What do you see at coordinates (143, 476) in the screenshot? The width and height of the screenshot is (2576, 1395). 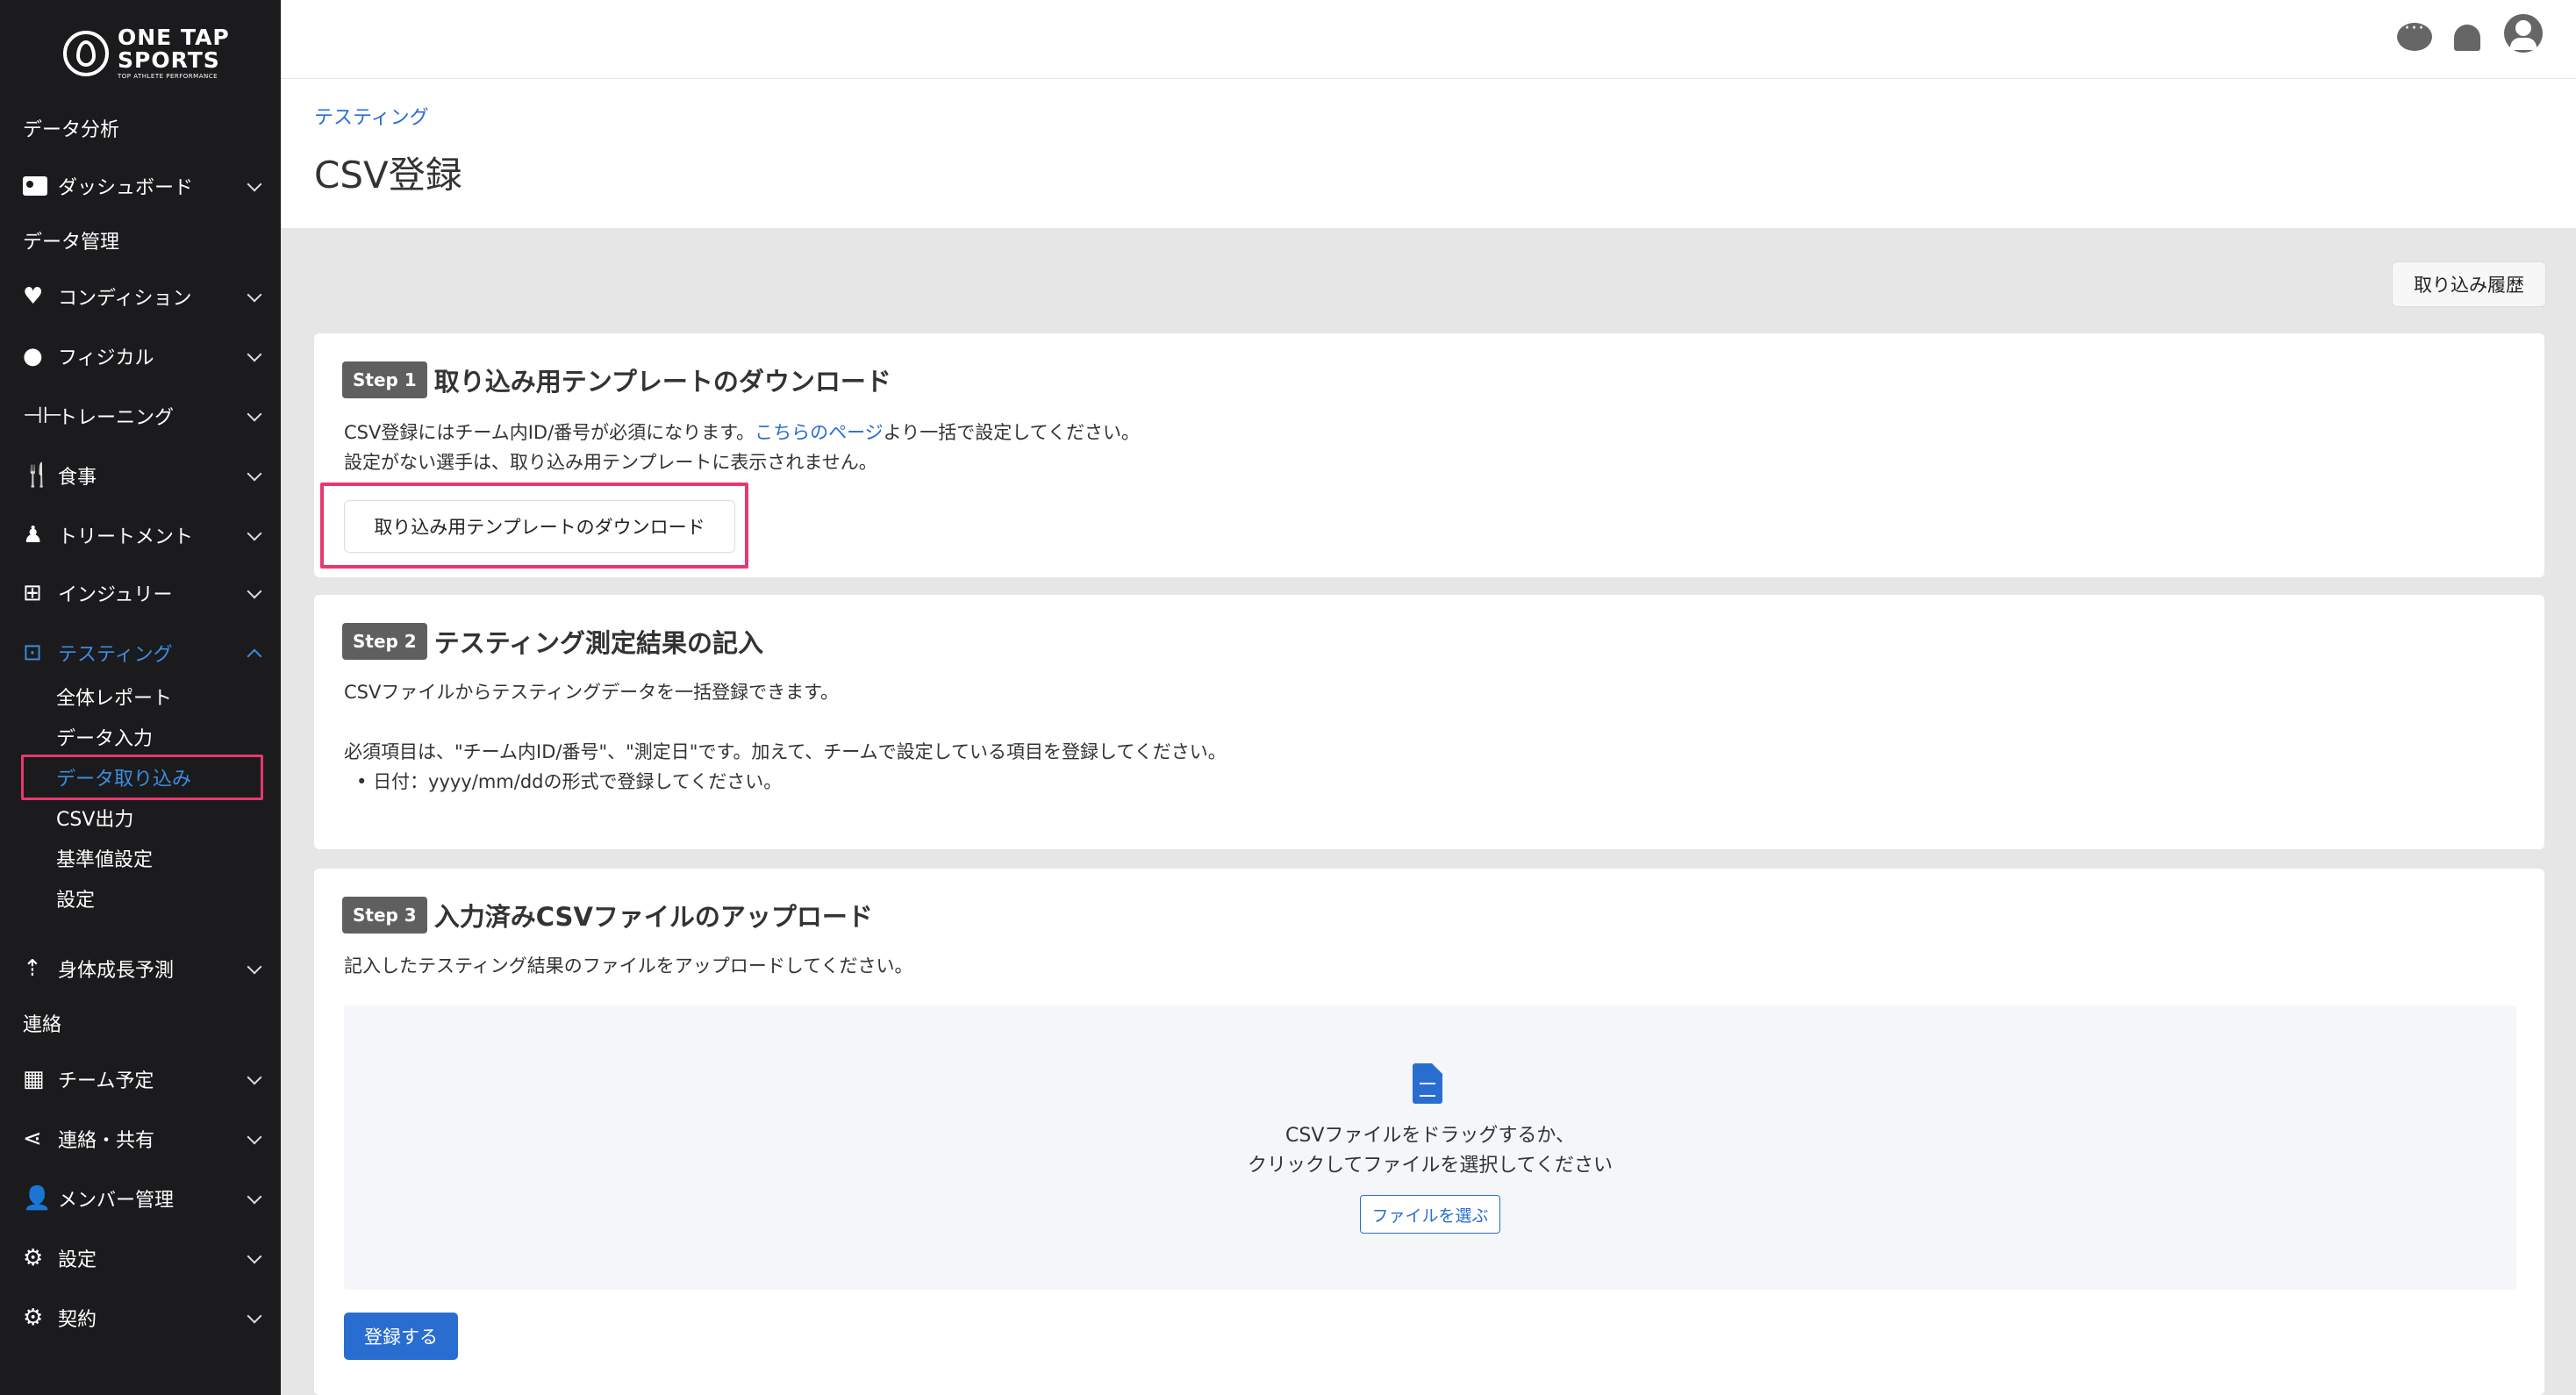 I see `sidebar-item-meal: 🍴 食事` at bounding box center [143, 476].